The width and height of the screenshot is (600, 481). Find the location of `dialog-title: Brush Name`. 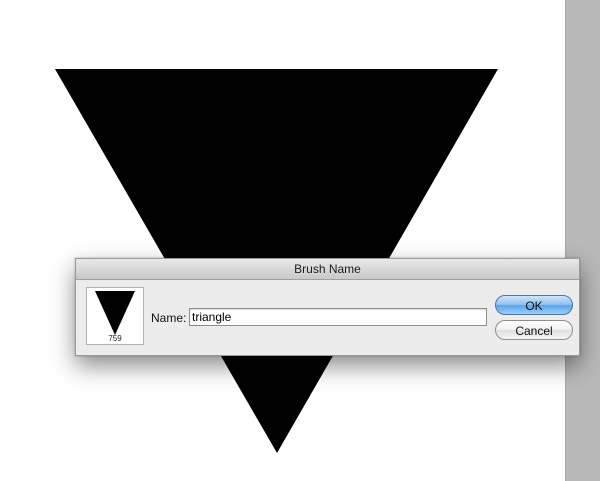

dialog-title: Brush Name is located at coordinates (327, 269).